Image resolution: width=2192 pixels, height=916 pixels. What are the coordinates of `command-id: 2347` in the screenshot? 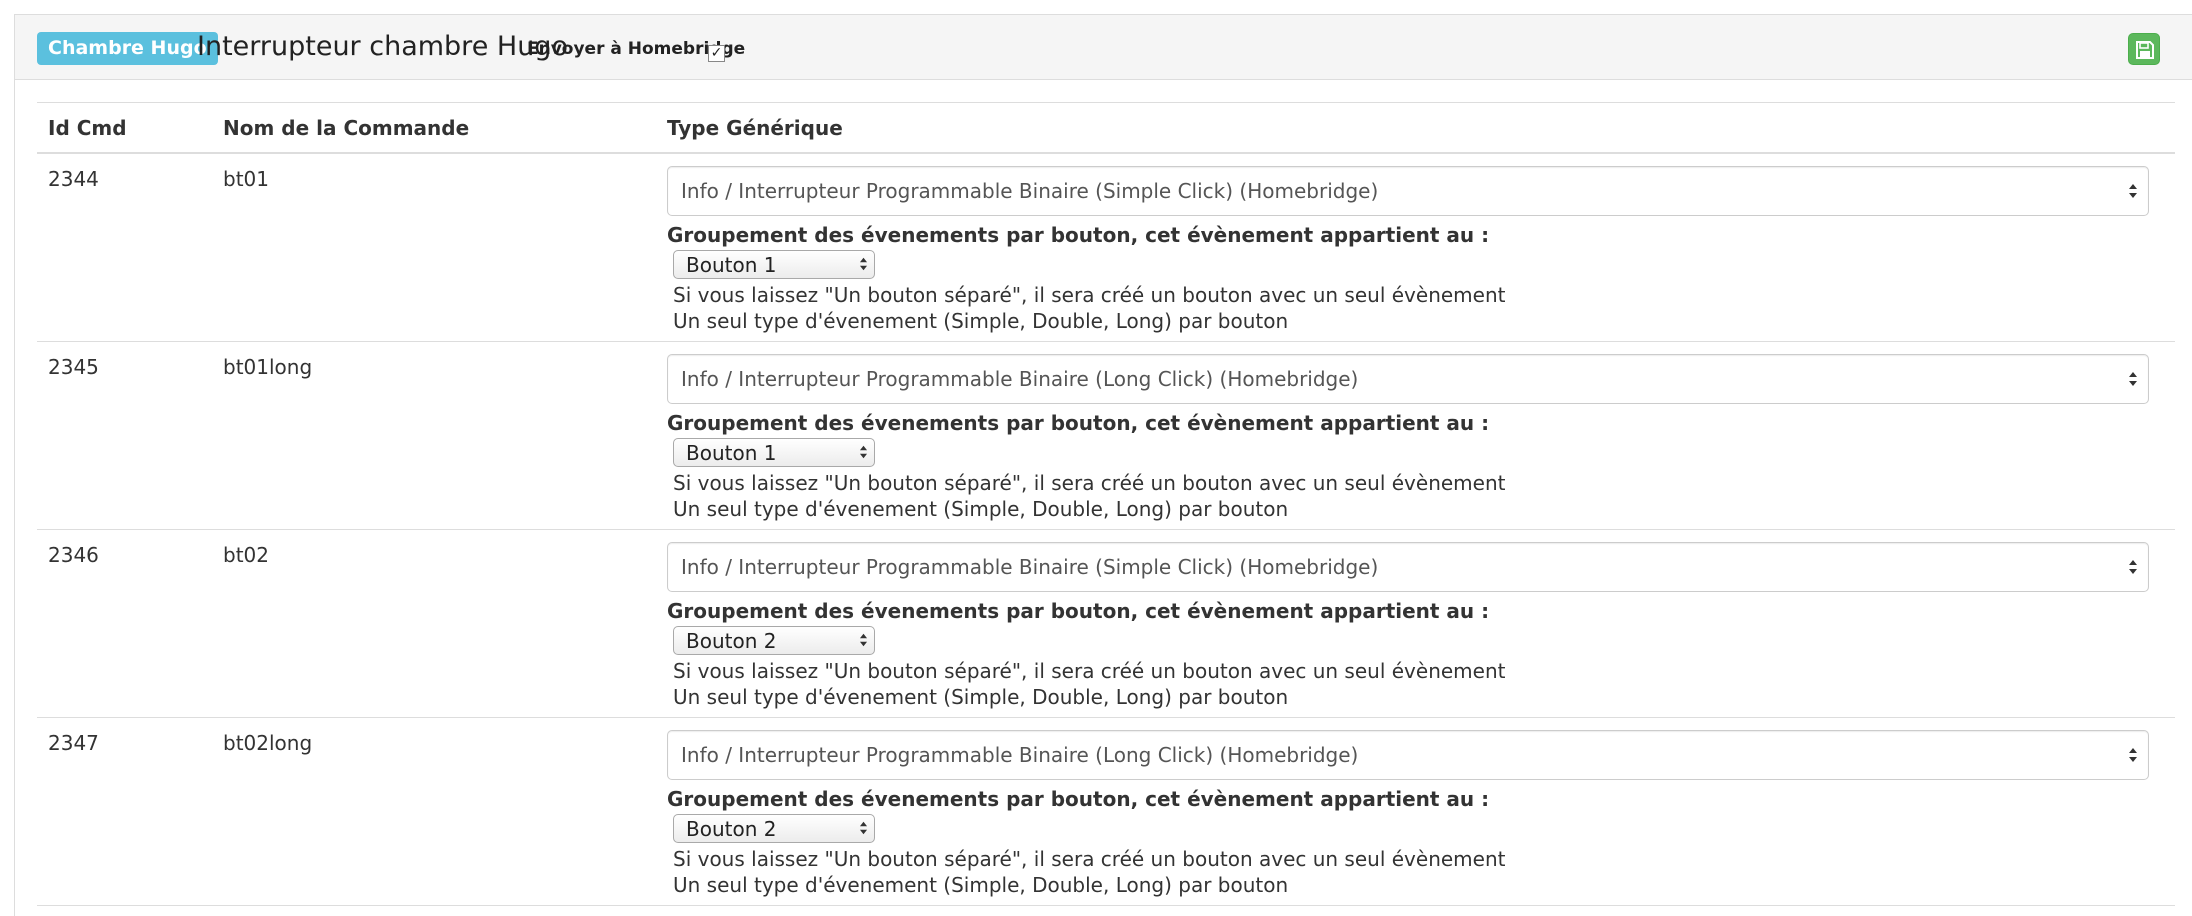 It's located at (73, 743).